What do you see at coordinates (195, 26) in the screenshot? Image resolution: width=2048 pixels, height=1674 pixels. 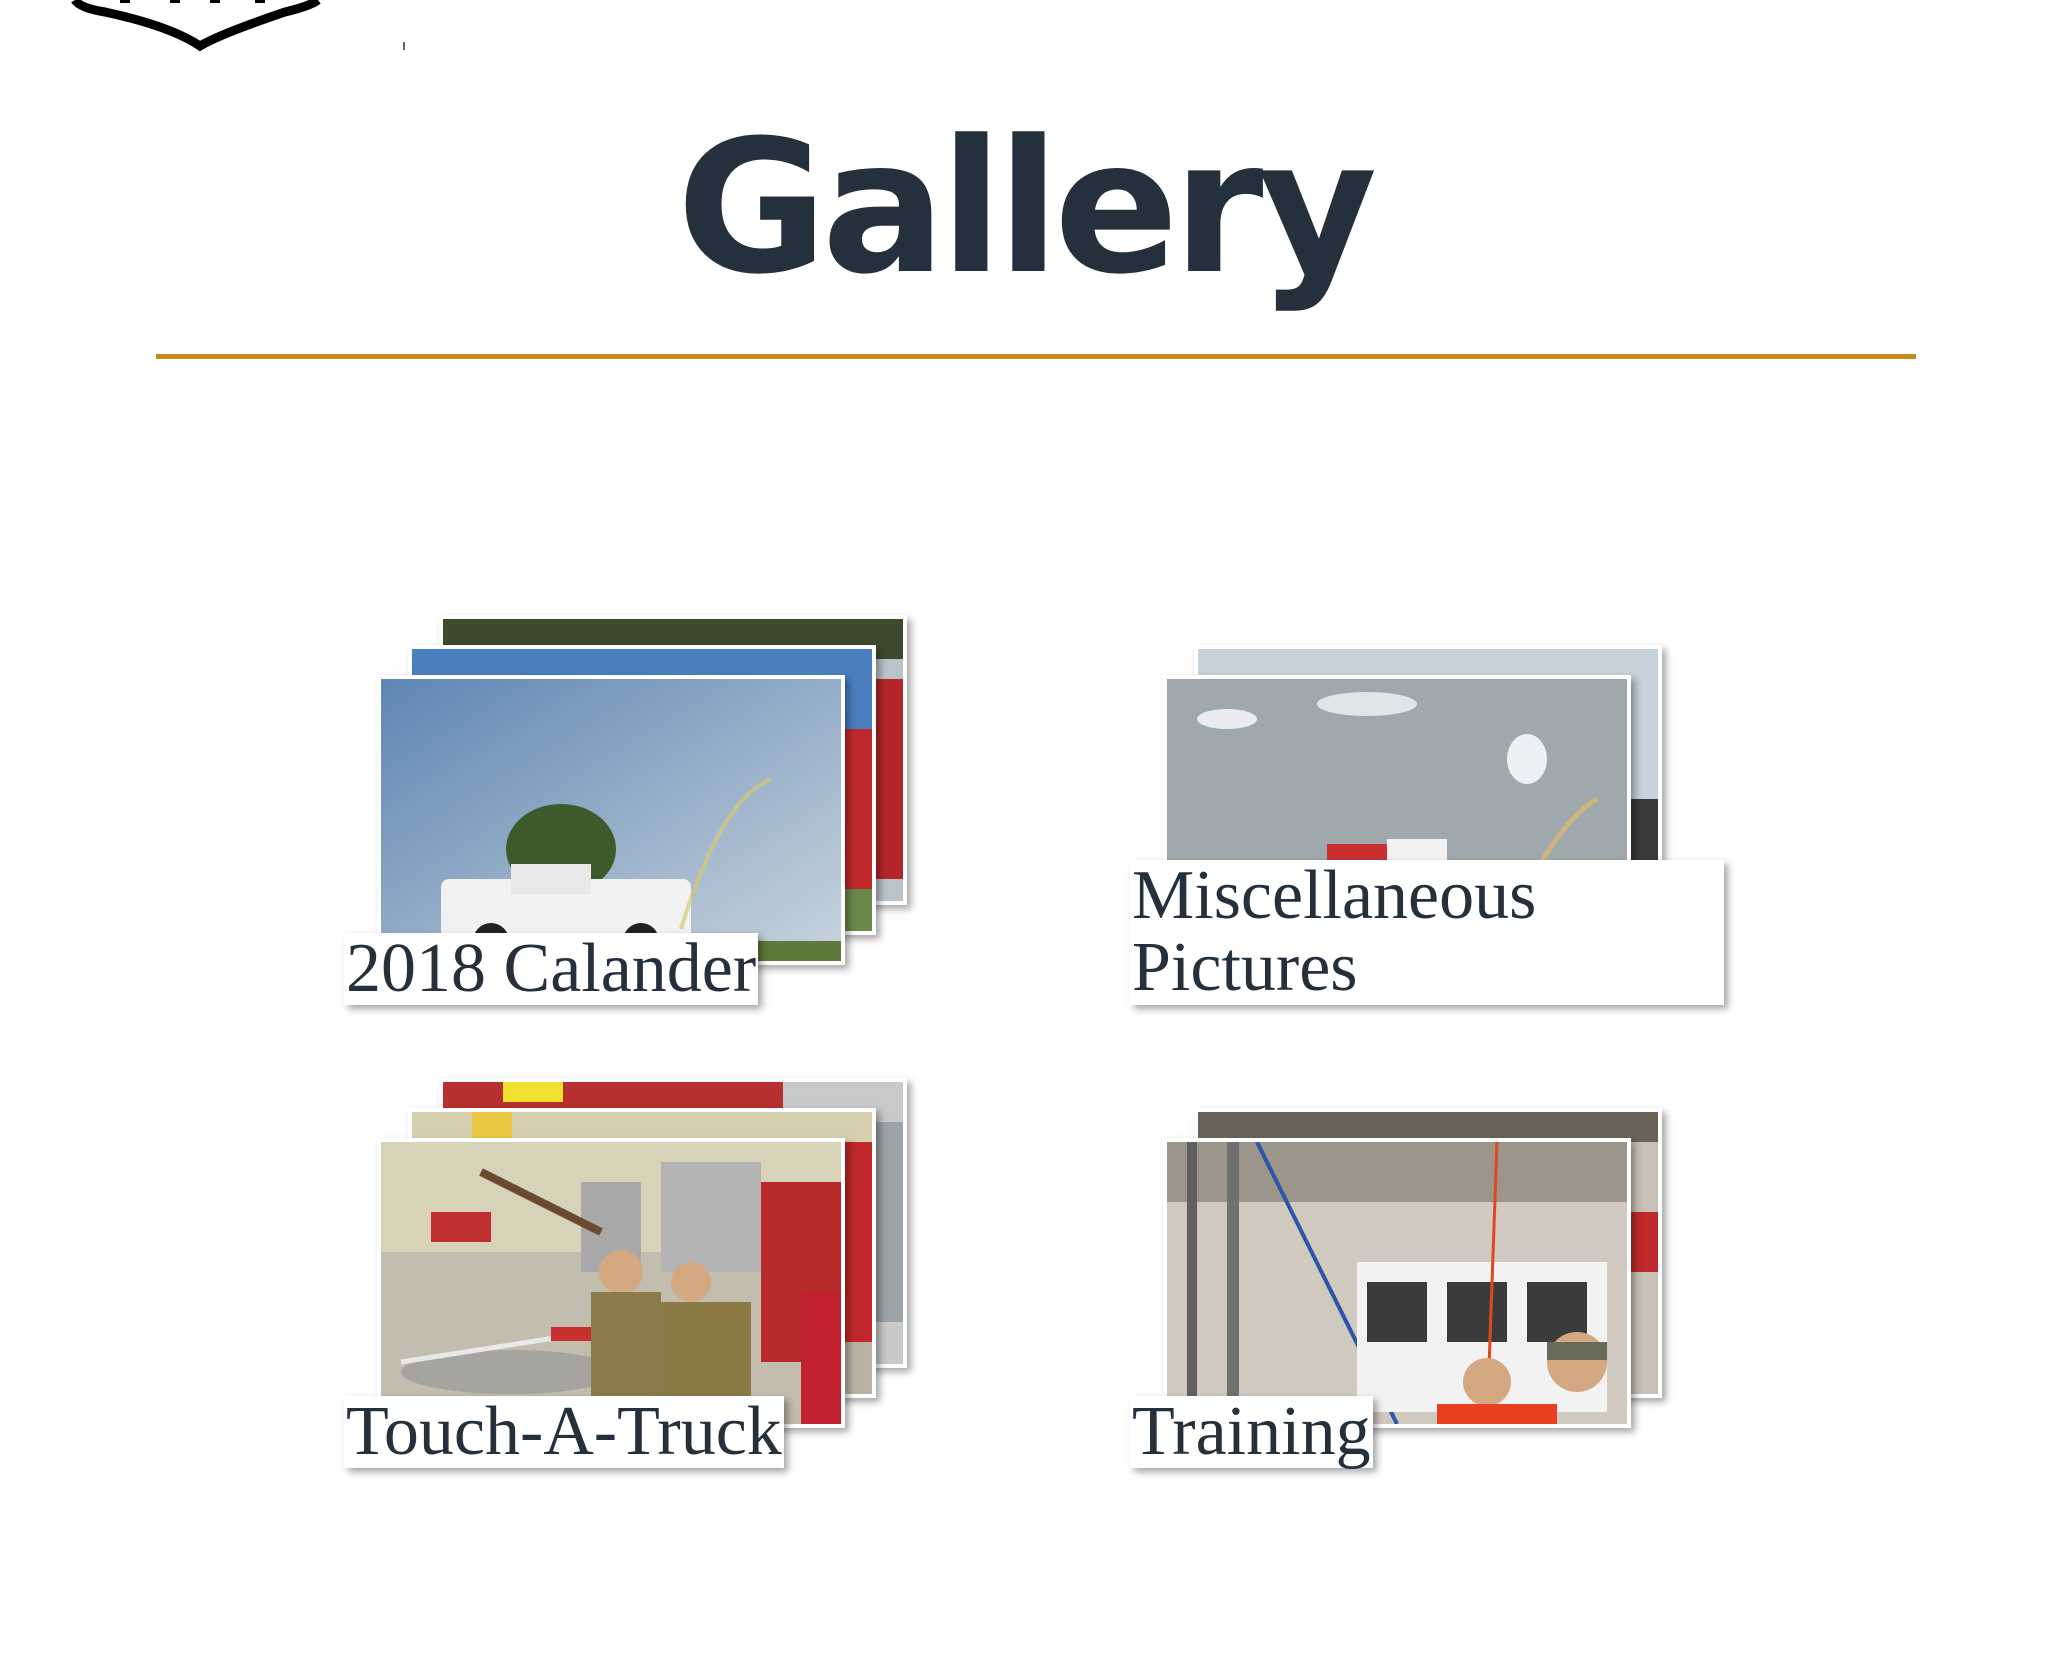 I see `fire-department-logo` at bounding box center [195, 26].